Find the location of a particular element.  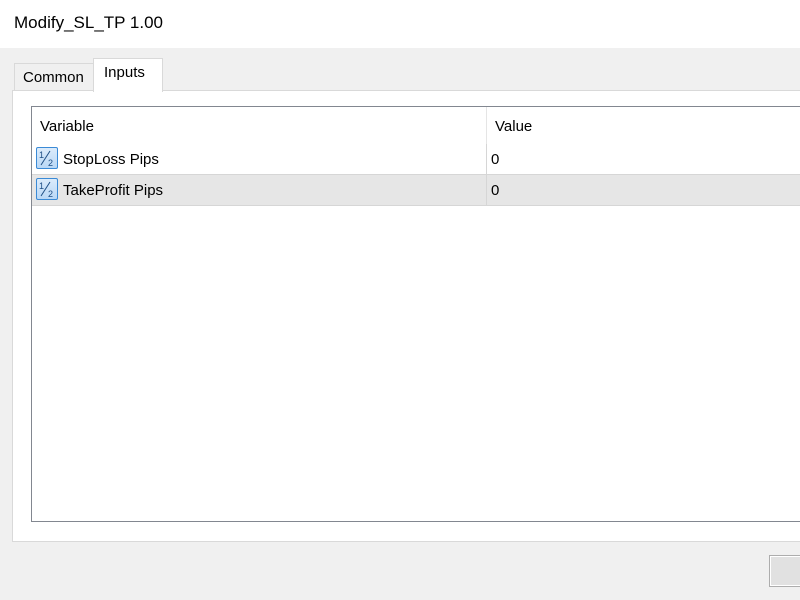

variable-cell: 1 2 StopLoss Pips is located at coordinates (259, 159).